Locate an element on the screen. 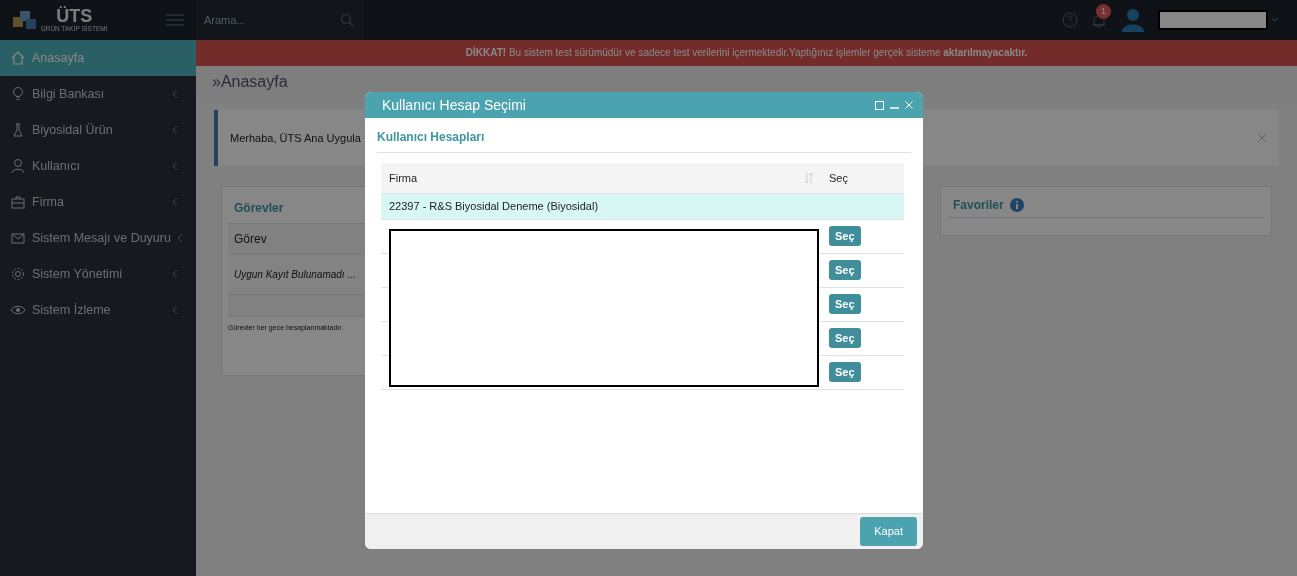  dialog-title: Kullanıcı Hesap Seçimi is located at coordinates (454, 105).